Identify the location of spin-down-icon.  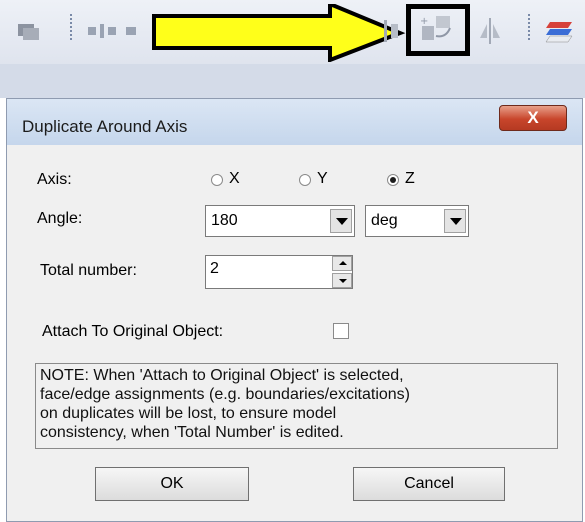
(342, 280).